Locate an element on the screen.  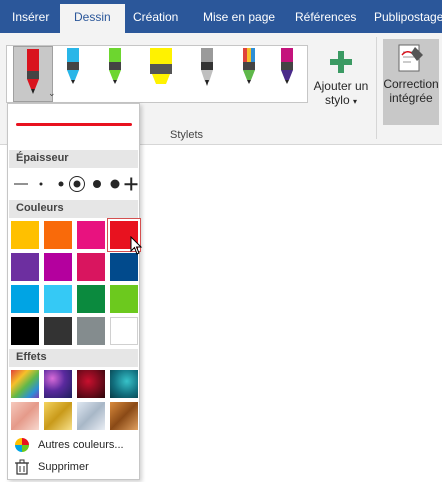
pen-gallery: ⌄ is located at coordinates (157, 74).